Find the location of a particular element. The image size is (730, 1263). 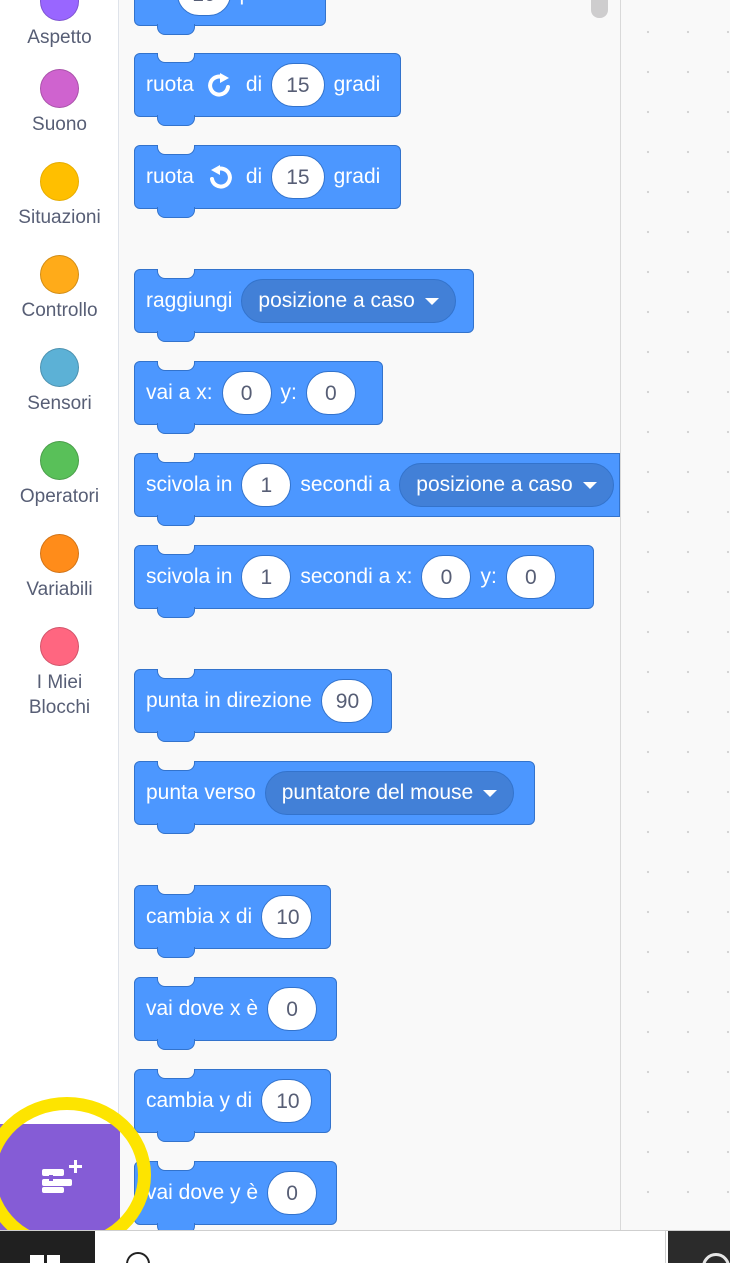

category-operators: Operatori is located at coordinates (59, 475).